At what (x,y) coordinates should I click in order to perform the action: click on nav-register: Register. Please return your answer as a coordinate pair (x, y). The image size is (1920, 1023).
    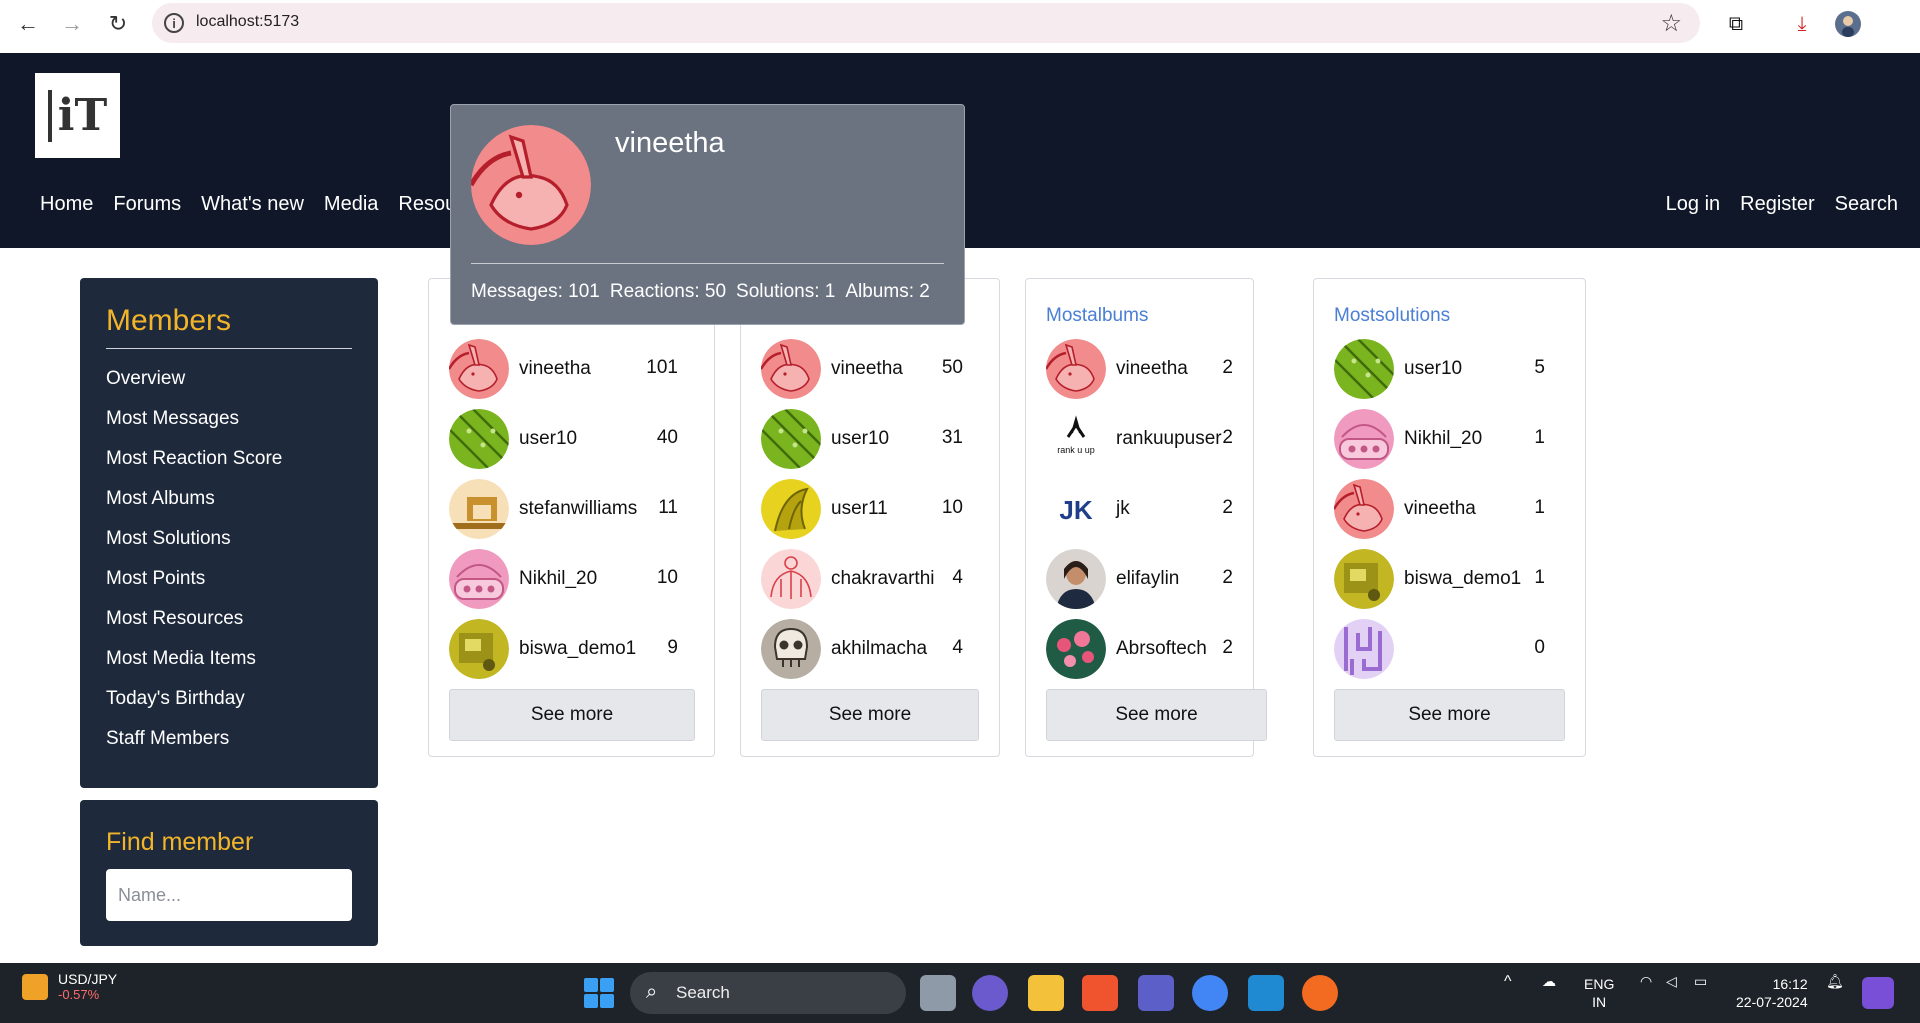
    Looking at the image, I should click on (1777, 204).